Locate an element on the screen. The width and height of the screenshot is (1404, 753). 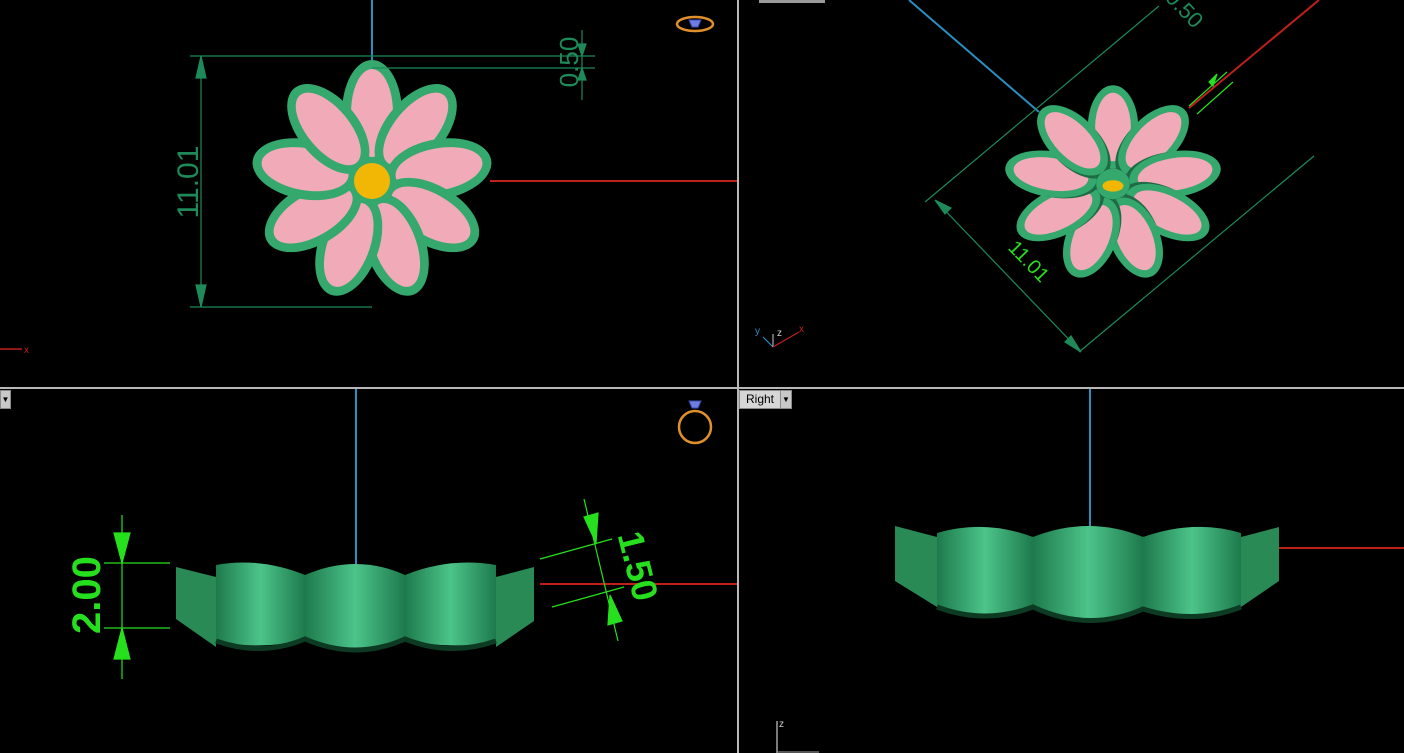
svg-text: y is located at coordinates (757, 331).